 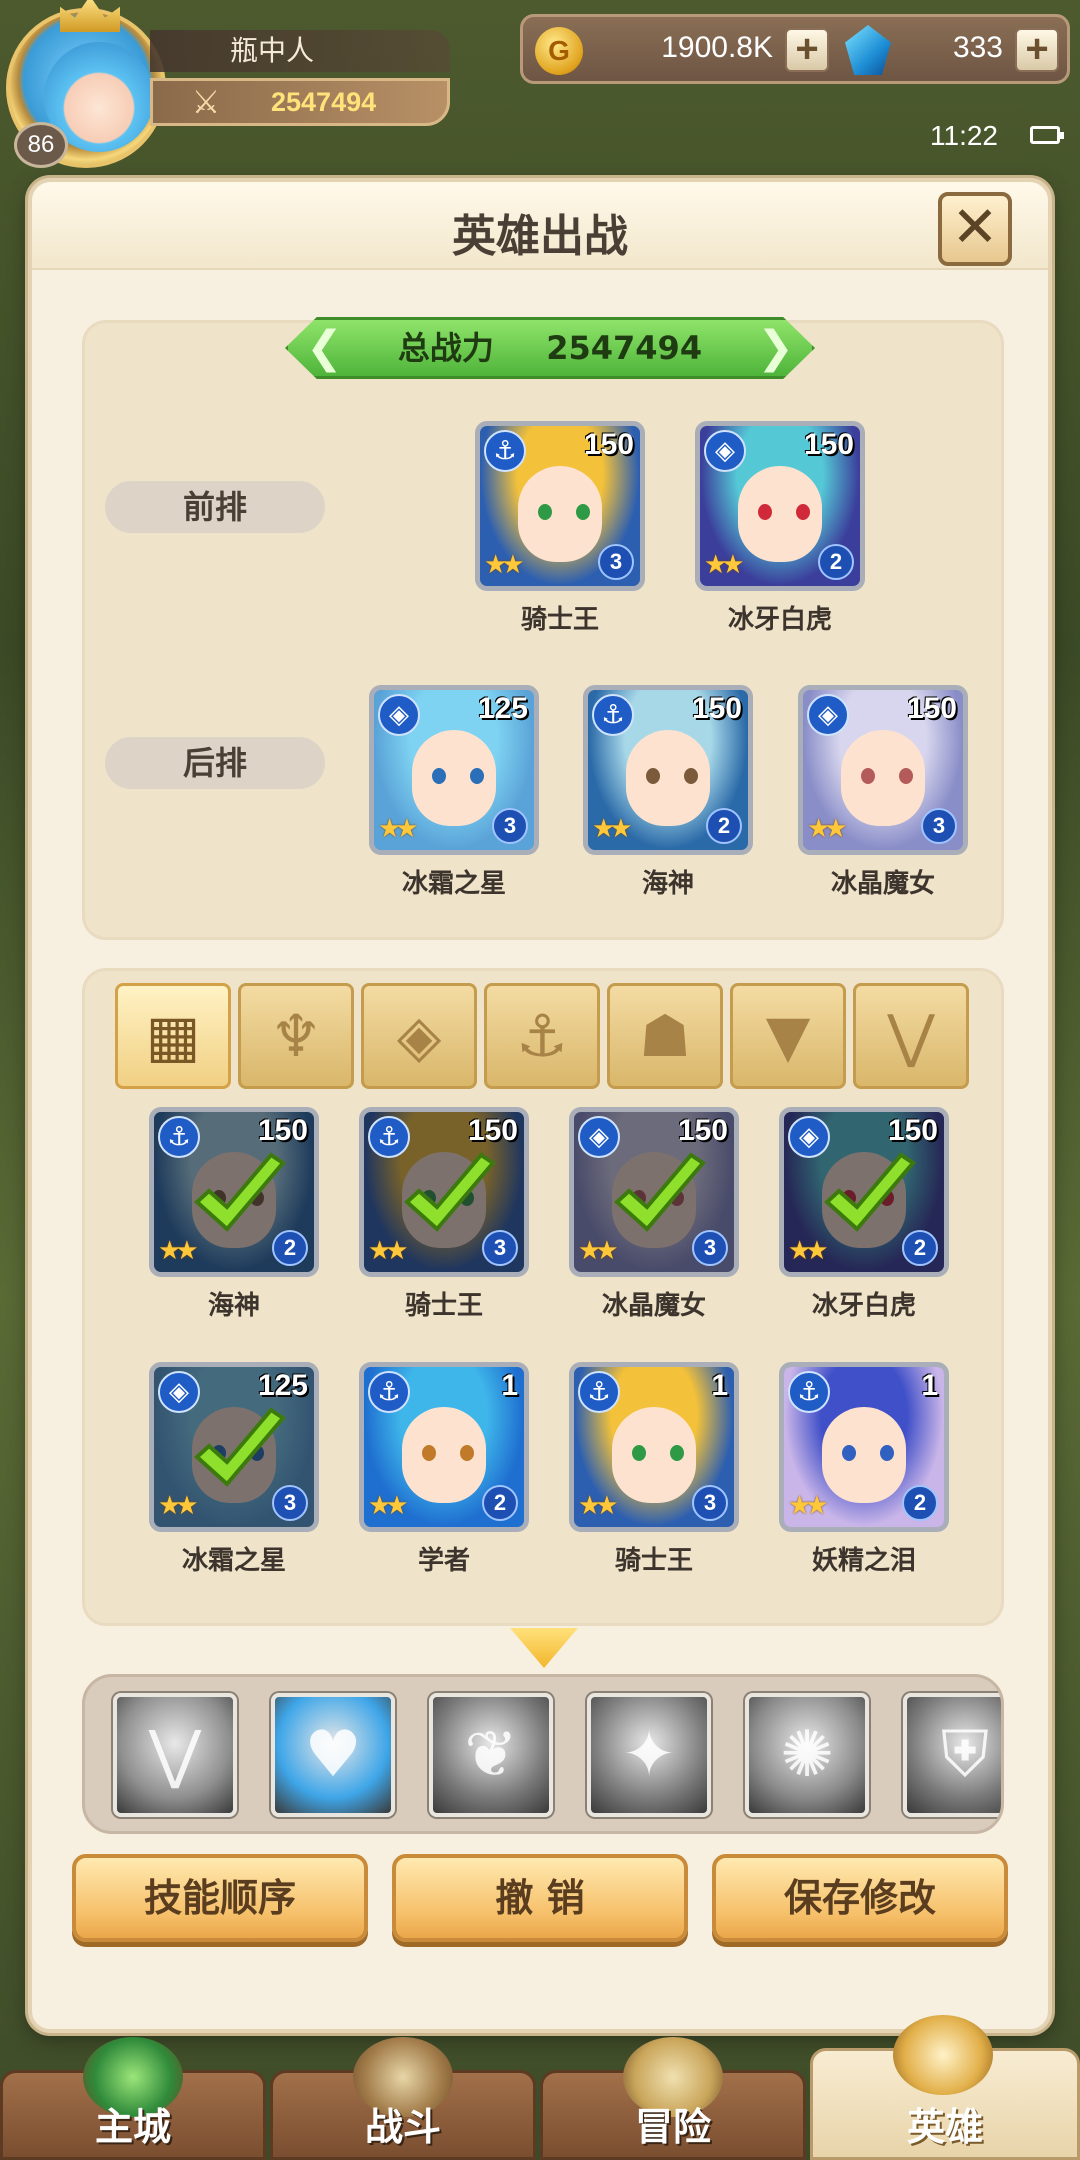 I want to click on filter-class-5-icon: ▼, so click(x=788, y=1036).